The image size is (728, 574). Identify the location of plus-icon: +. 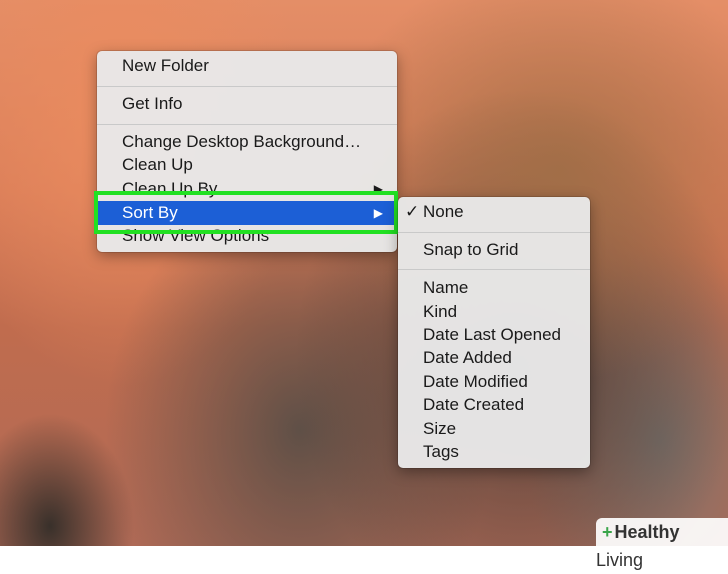
(607, 532).